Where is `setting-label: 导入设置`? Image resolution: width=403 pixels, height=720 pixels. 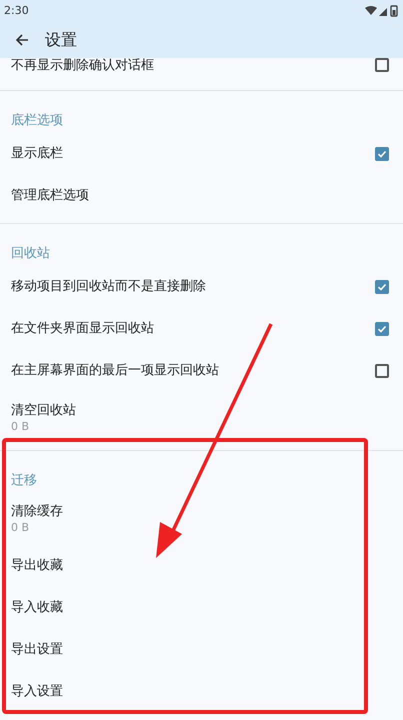
setting-label: 导入设置 is located at coordinates (37, 692).